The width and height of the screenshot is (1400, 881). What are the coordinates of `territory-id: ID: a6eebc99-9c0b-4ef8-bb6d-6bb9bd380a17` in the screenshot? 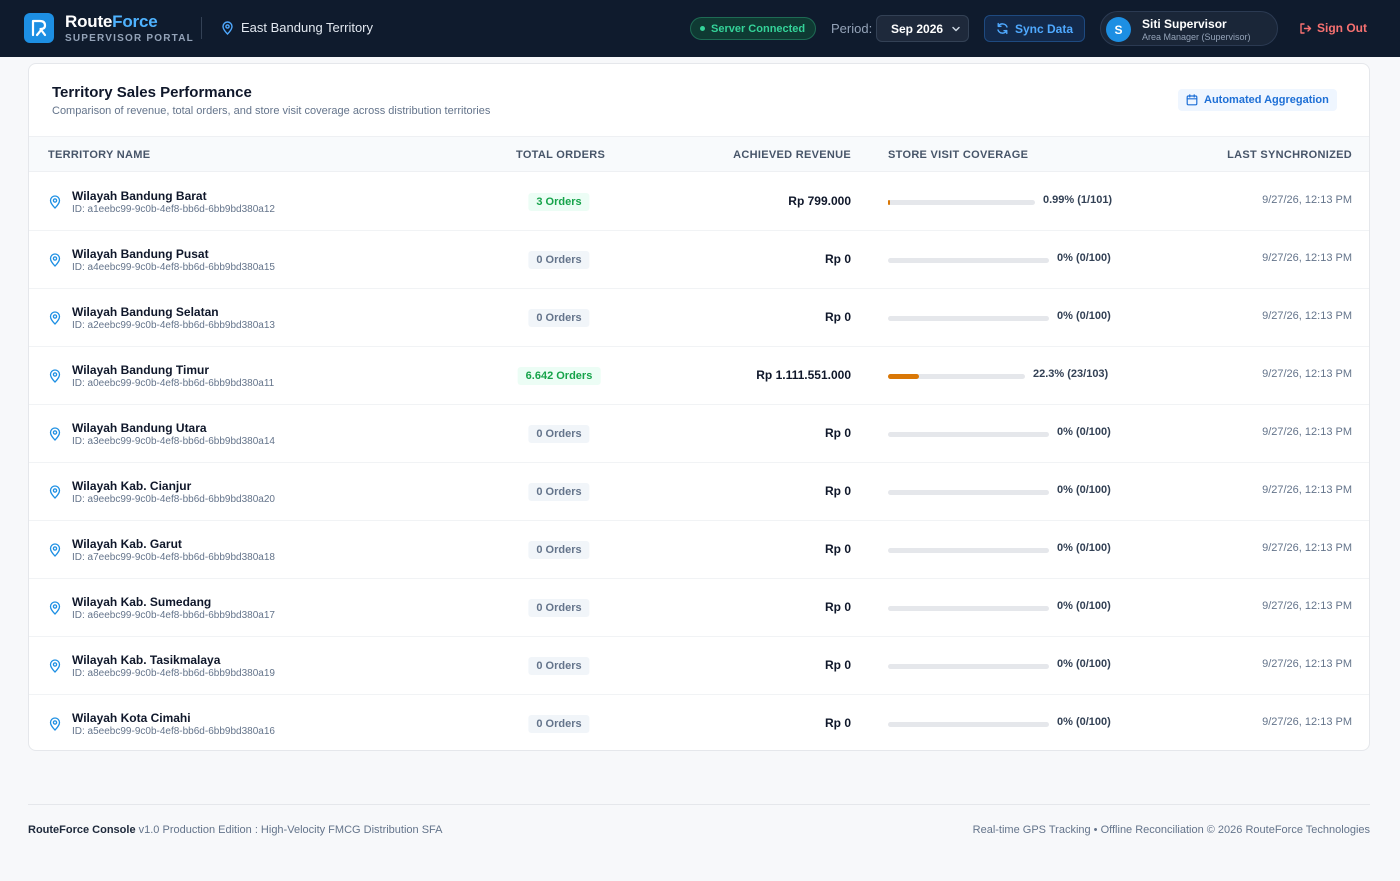 It's located at (173, 615).